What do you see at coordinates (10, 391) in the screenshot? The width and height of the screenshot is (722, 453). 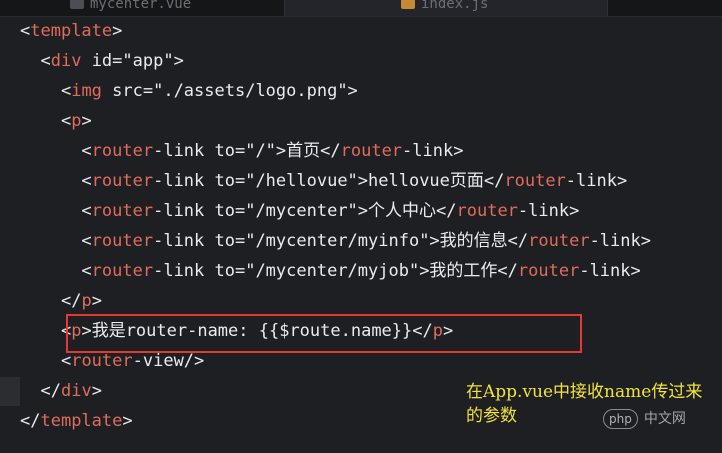 I see `gutter-current-line-marker` at bounding box center [10, 391].